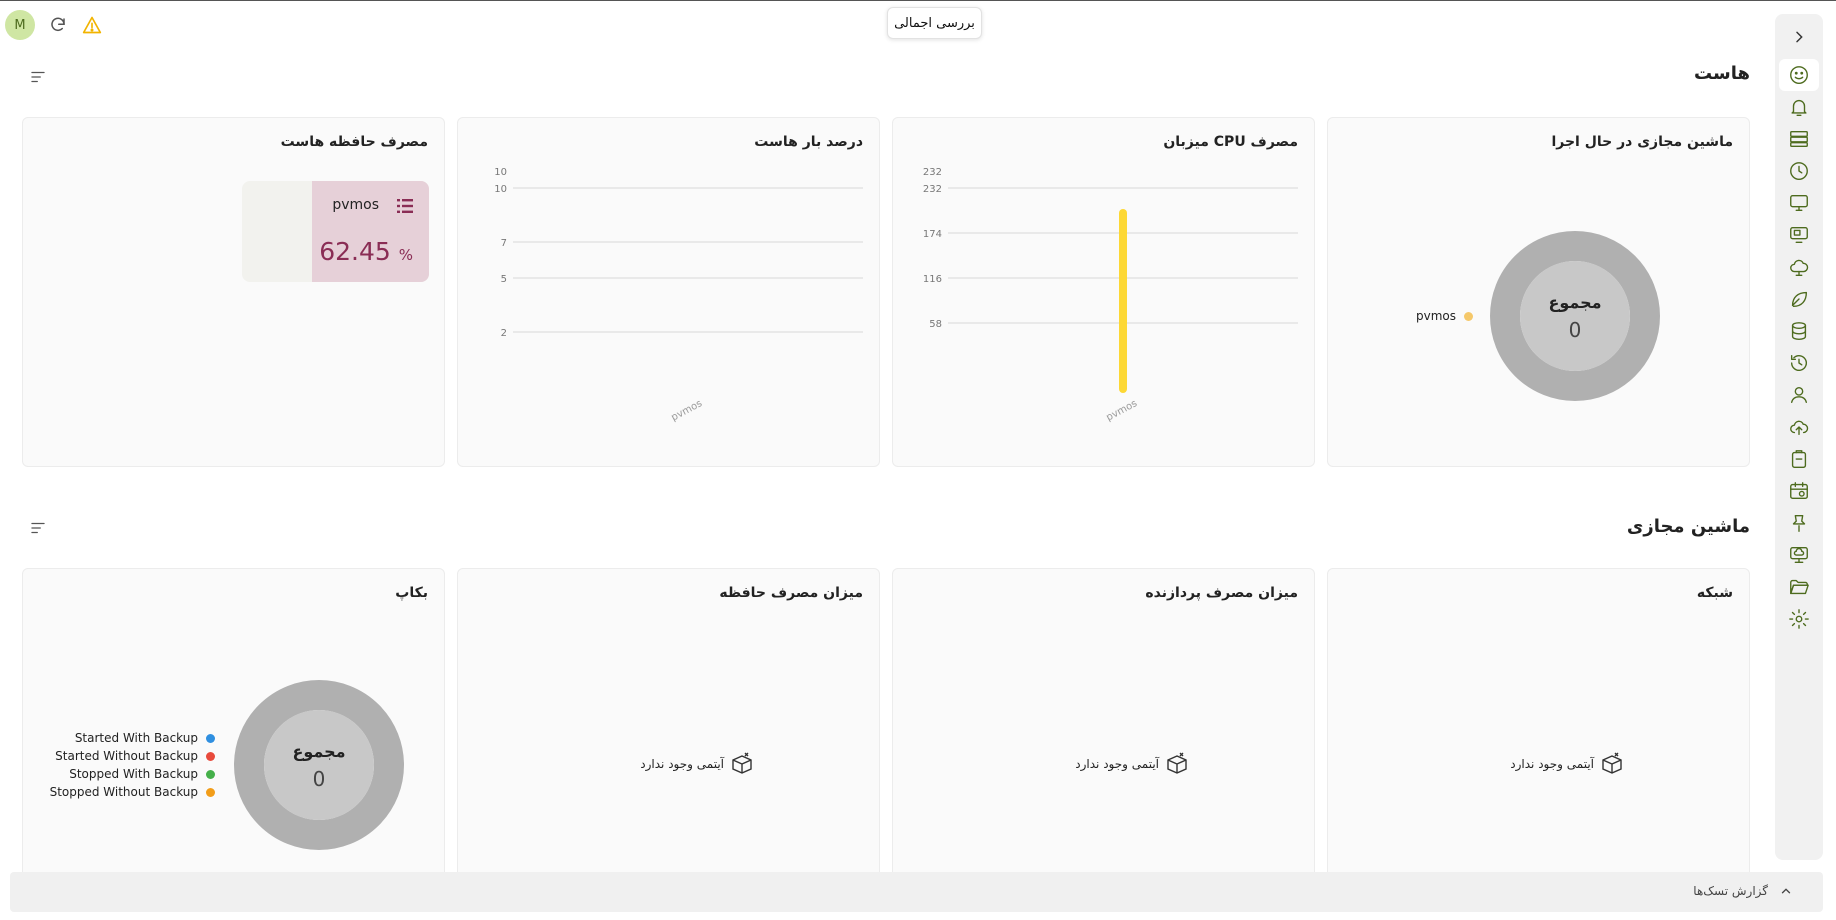 The image size is (1836, 920). Describe the element at coordinates (58, 25) in the screenshot. I see `refresh-button` at that location.